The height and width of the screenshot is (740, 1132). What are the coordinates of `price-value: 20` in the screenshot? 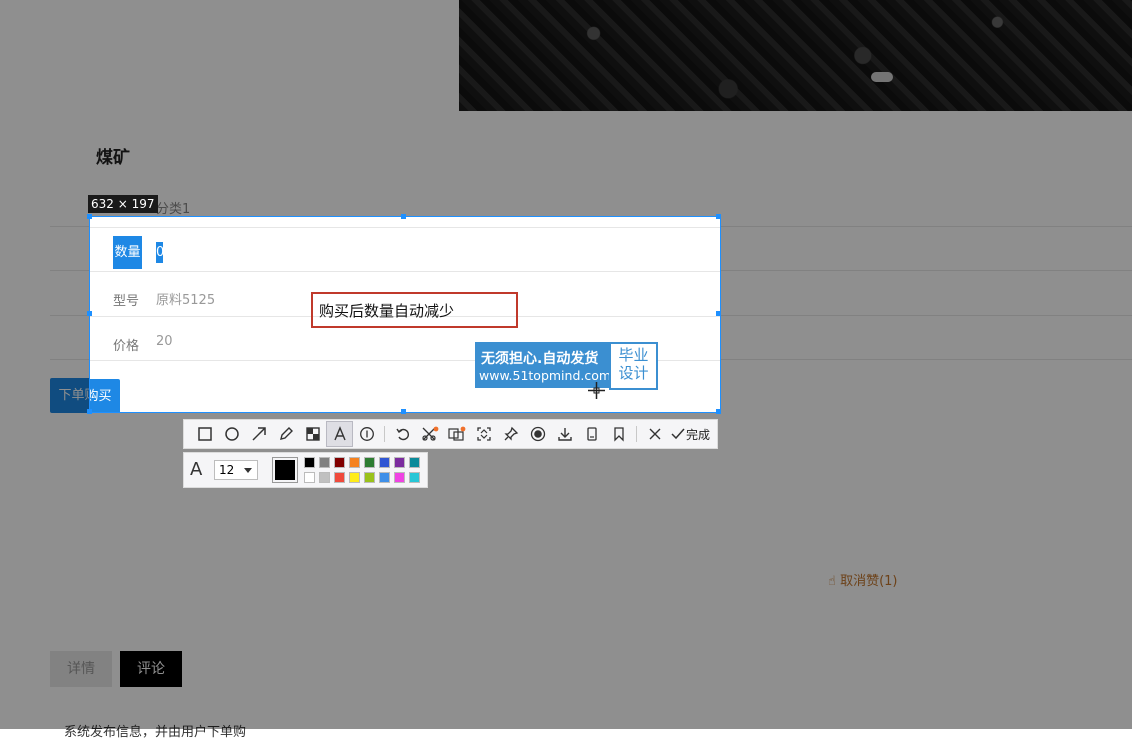 It's located at (164, 341).